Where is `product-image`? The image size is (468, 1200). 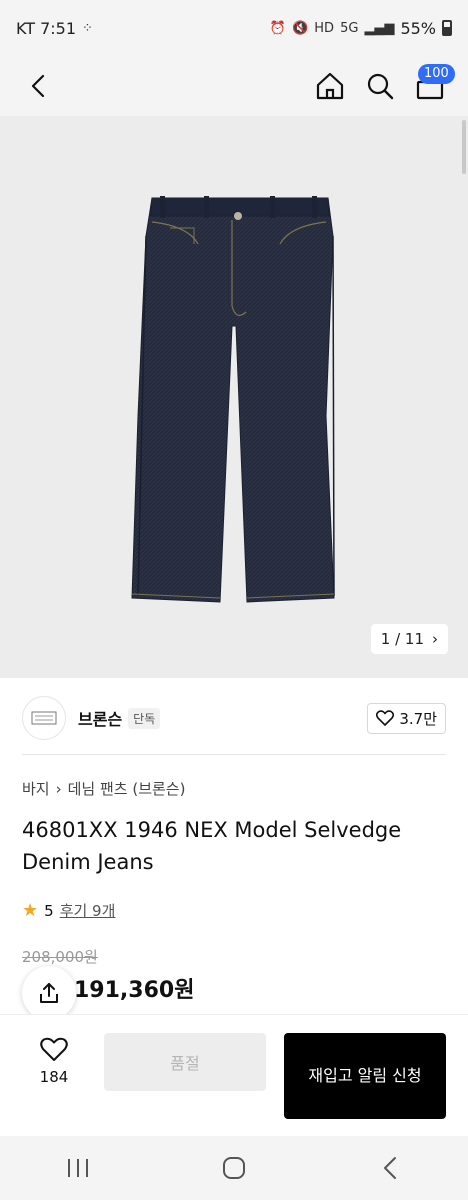 product-image is located at coordinates (233, 399).